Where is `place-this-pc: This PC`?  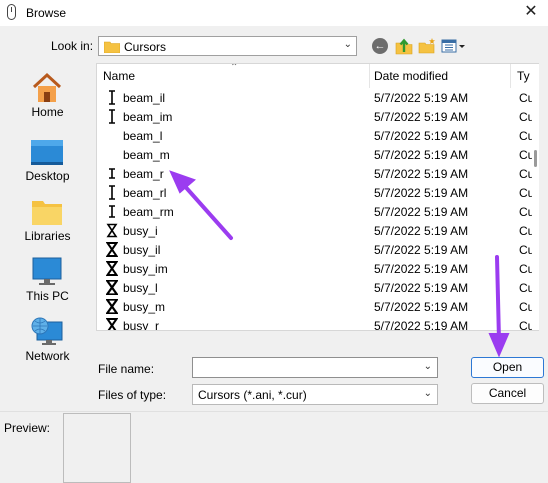
place-this-pc: This PC is located at coordinates (47, 280).